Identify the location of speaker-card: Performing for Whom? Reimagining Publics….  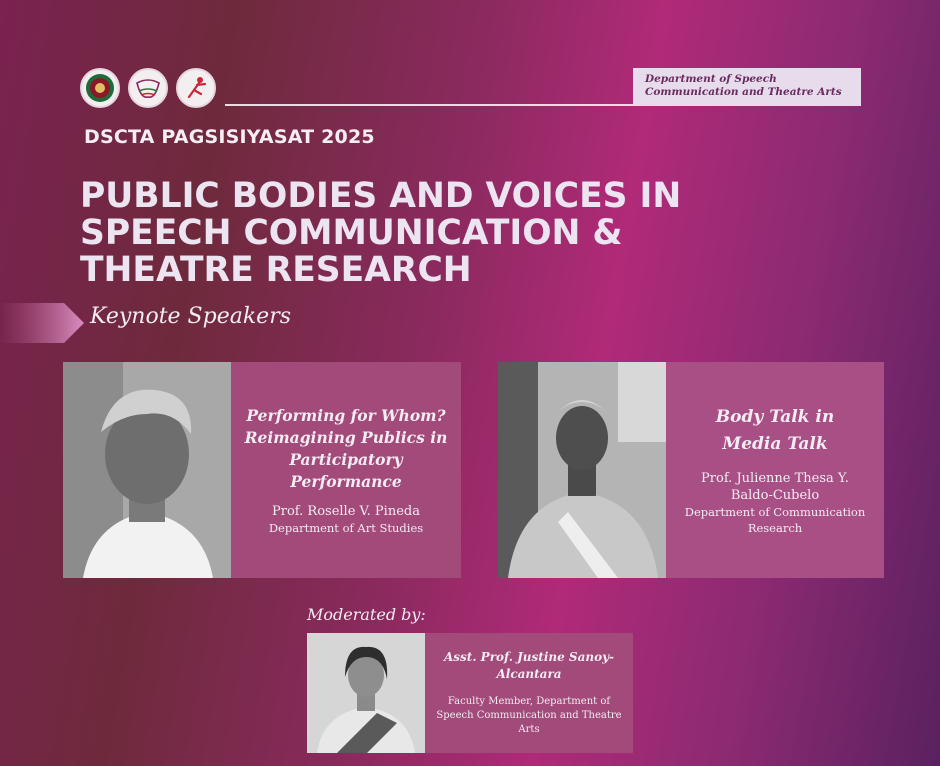
(262, 470).